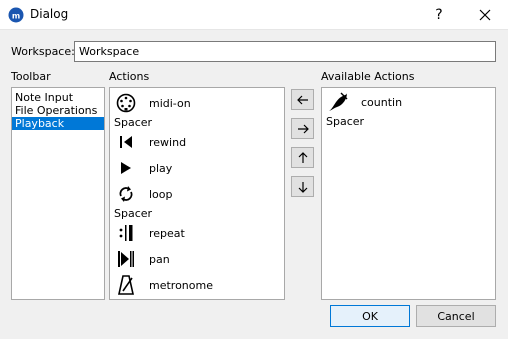 Image resolution: width=508 pixels, height=339 pixels. Describe the element at coordinates (161, 168) in the screenshot. I see `action-label: play` at that location.